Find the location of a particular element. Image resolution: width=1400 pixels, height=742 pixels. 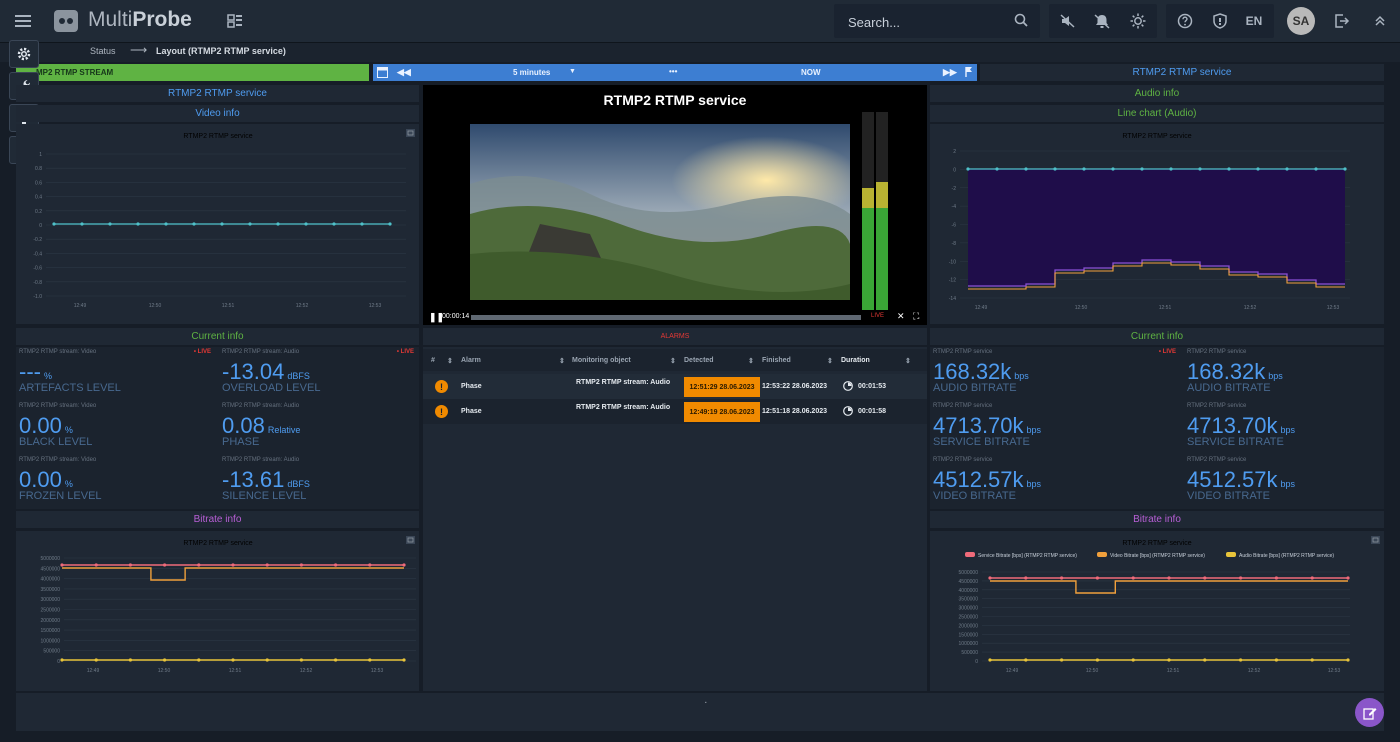

chevron-down-icon: ▼ is located at coordinates (572, 71).